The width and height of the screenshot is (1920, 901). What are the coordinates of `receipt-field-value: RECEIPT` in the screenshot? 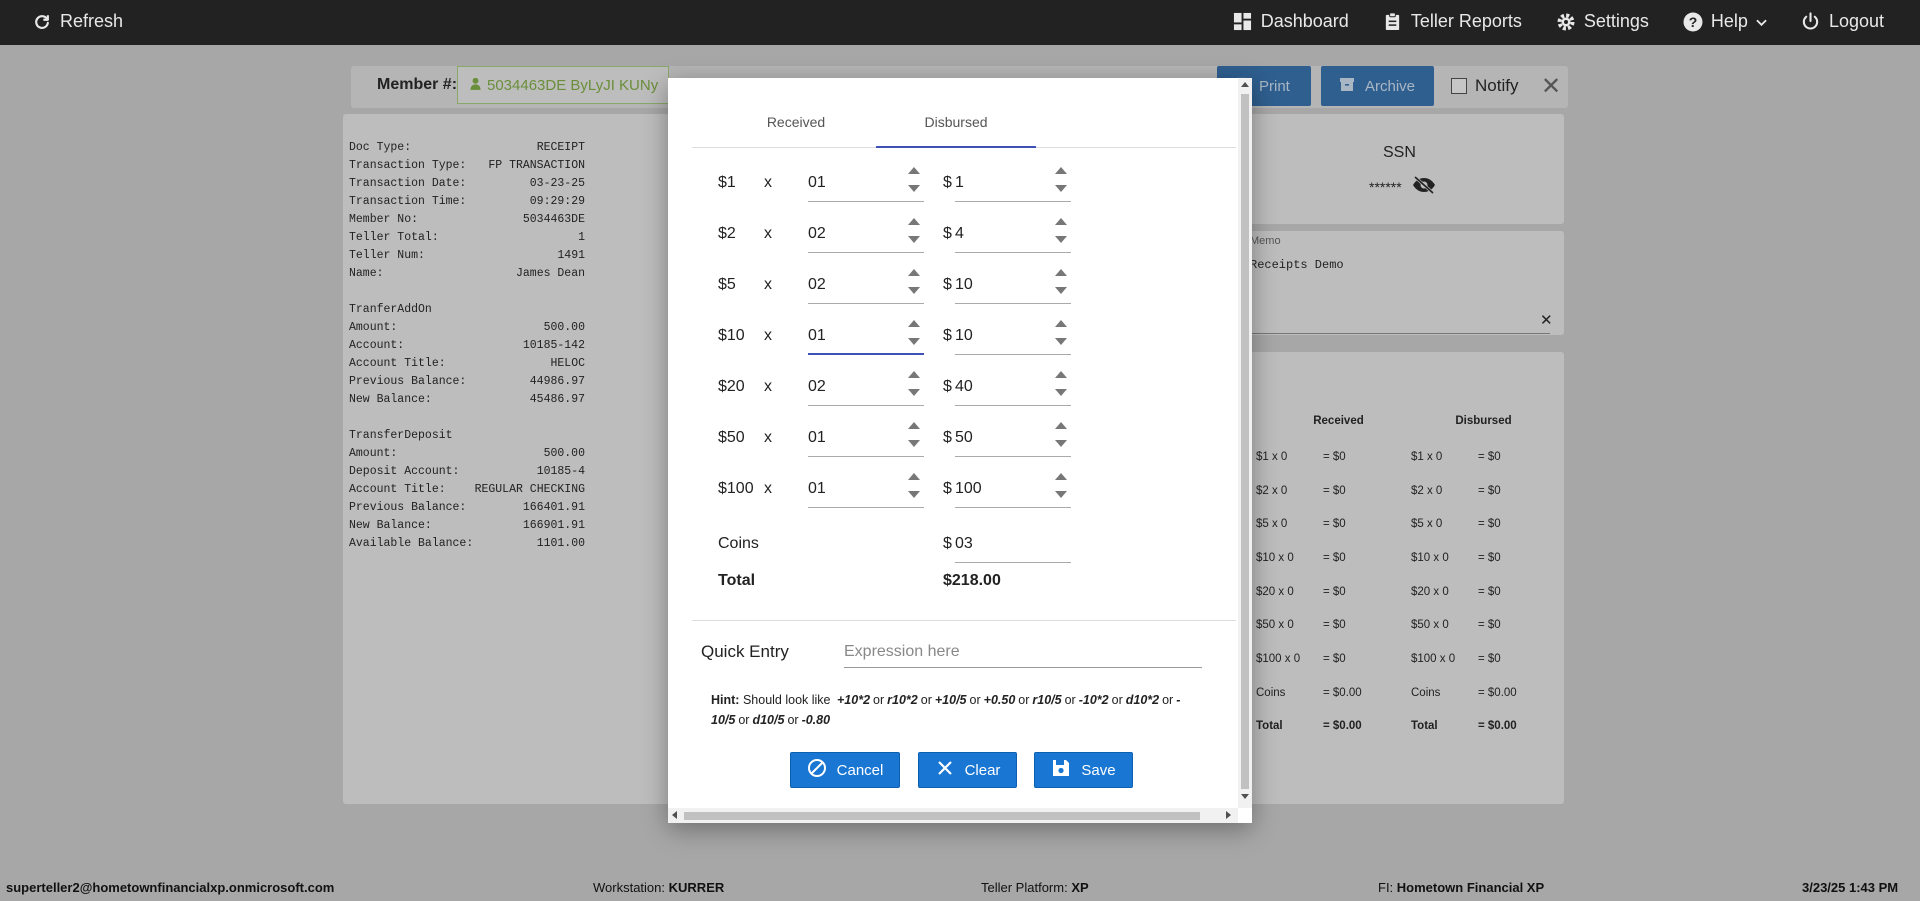 It's located at (560, 147).